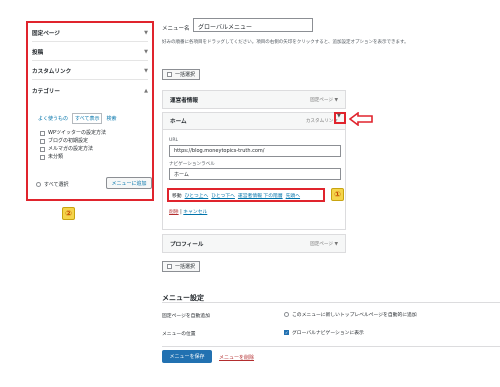  I want to click on checked-checkbox: ✓, so click(286, 332).